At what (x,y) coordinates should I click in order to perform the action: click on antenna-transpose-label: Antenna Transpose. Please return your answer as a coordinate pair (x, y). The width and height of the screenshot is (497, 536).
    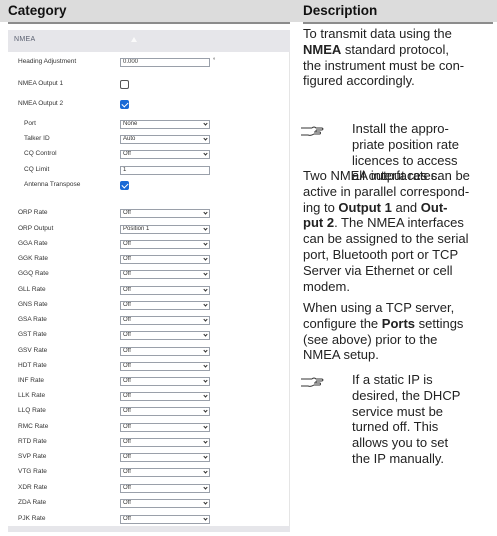
    Looking at the image, I should click on (52, 184).